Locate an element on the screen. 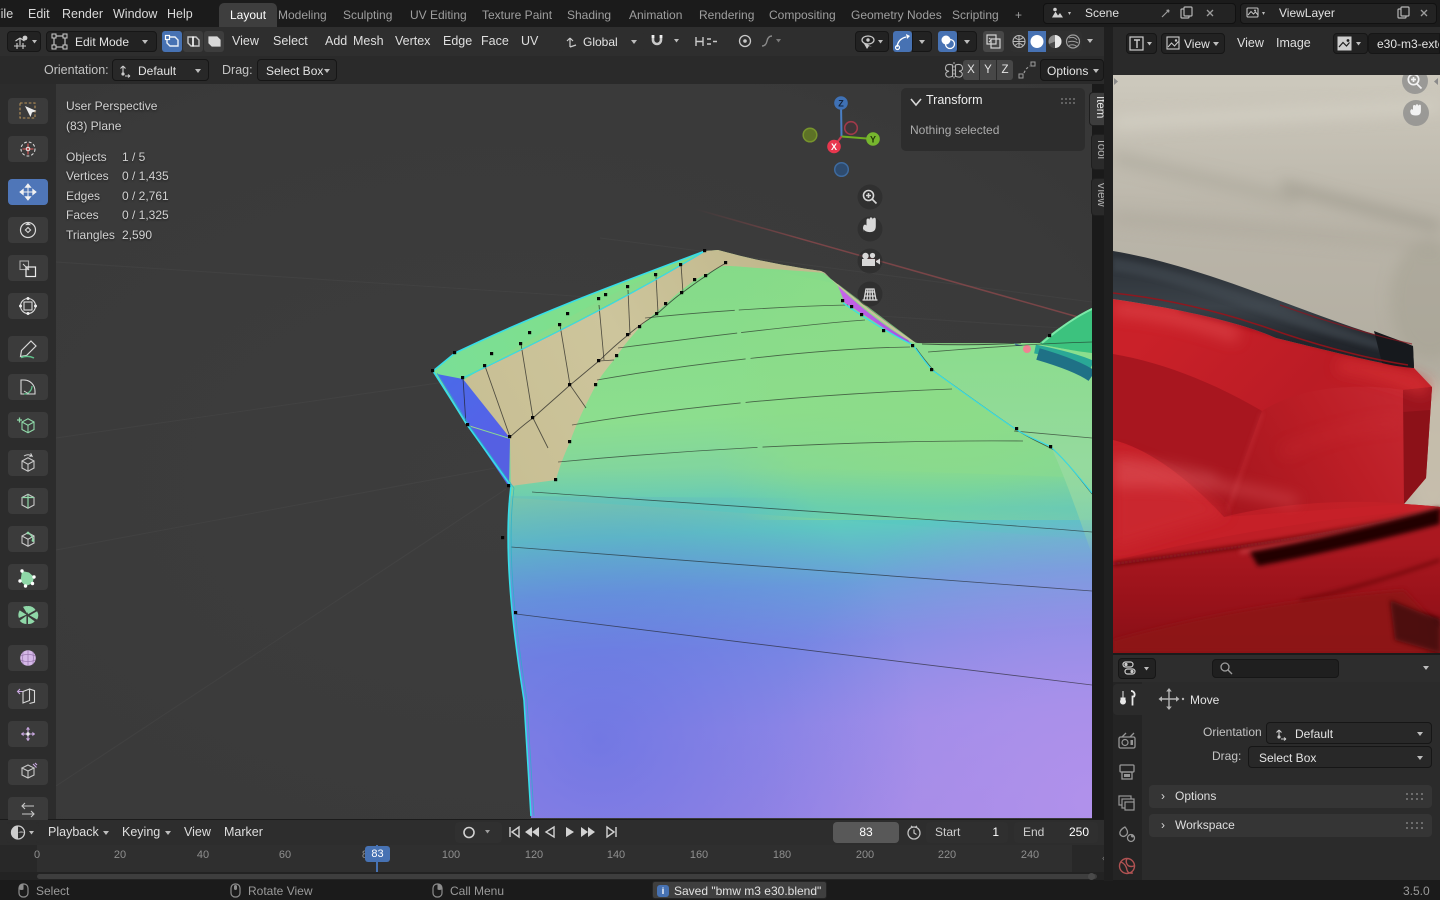 The width and height of the screenshot is (1440, 900). svg-text: Z is located at coordinates (841, 104).